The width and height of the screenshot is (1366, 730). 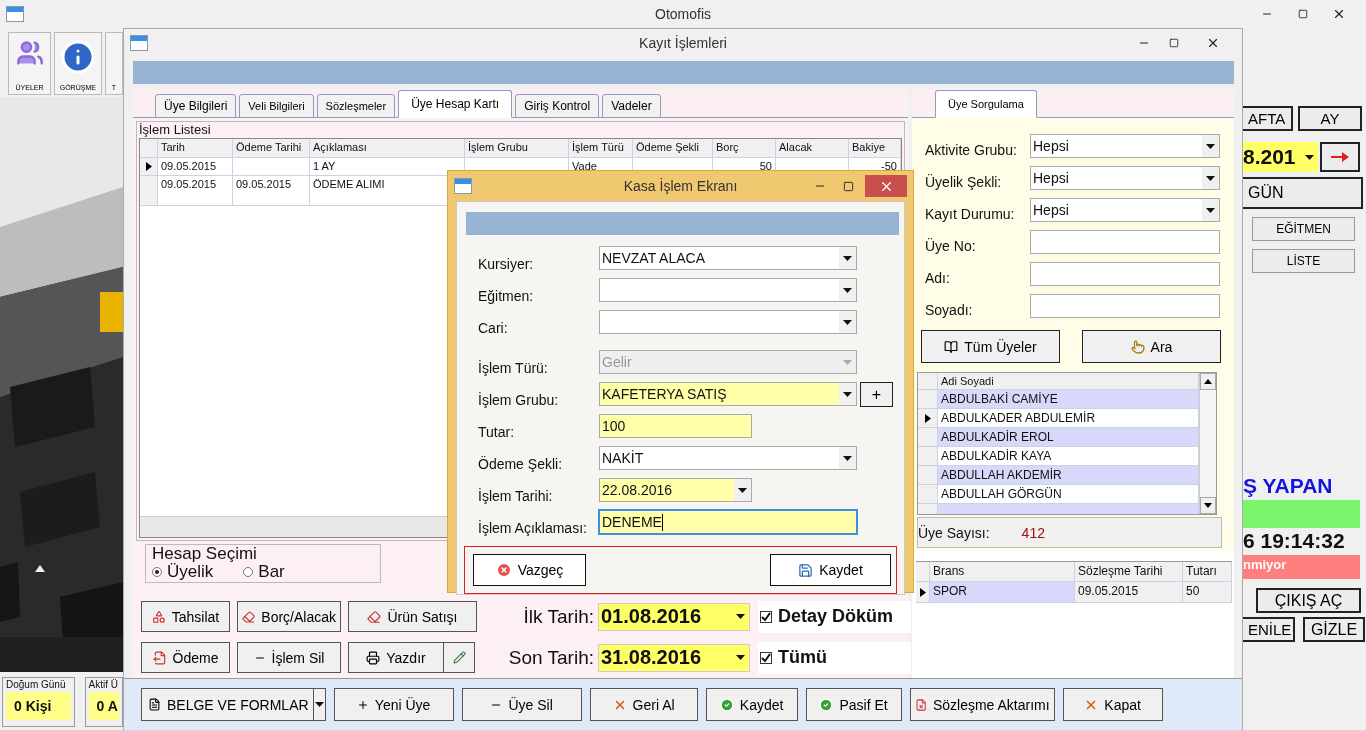 What do you see at coordinates (38, 706) in the screenshot?
I see `counter-value: 0 Kişi` at bounding box center [38, 706].